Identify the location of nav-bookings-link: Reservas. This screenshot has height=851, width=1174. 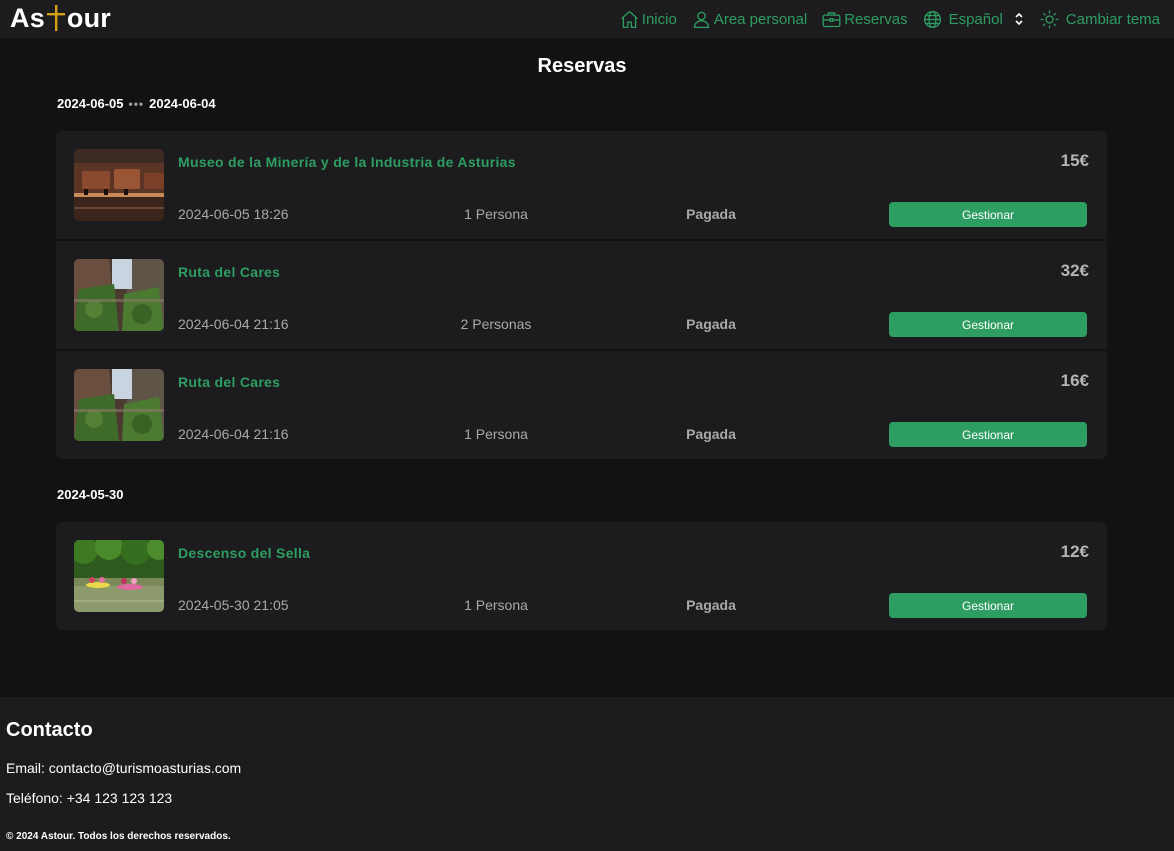
(864, 19).